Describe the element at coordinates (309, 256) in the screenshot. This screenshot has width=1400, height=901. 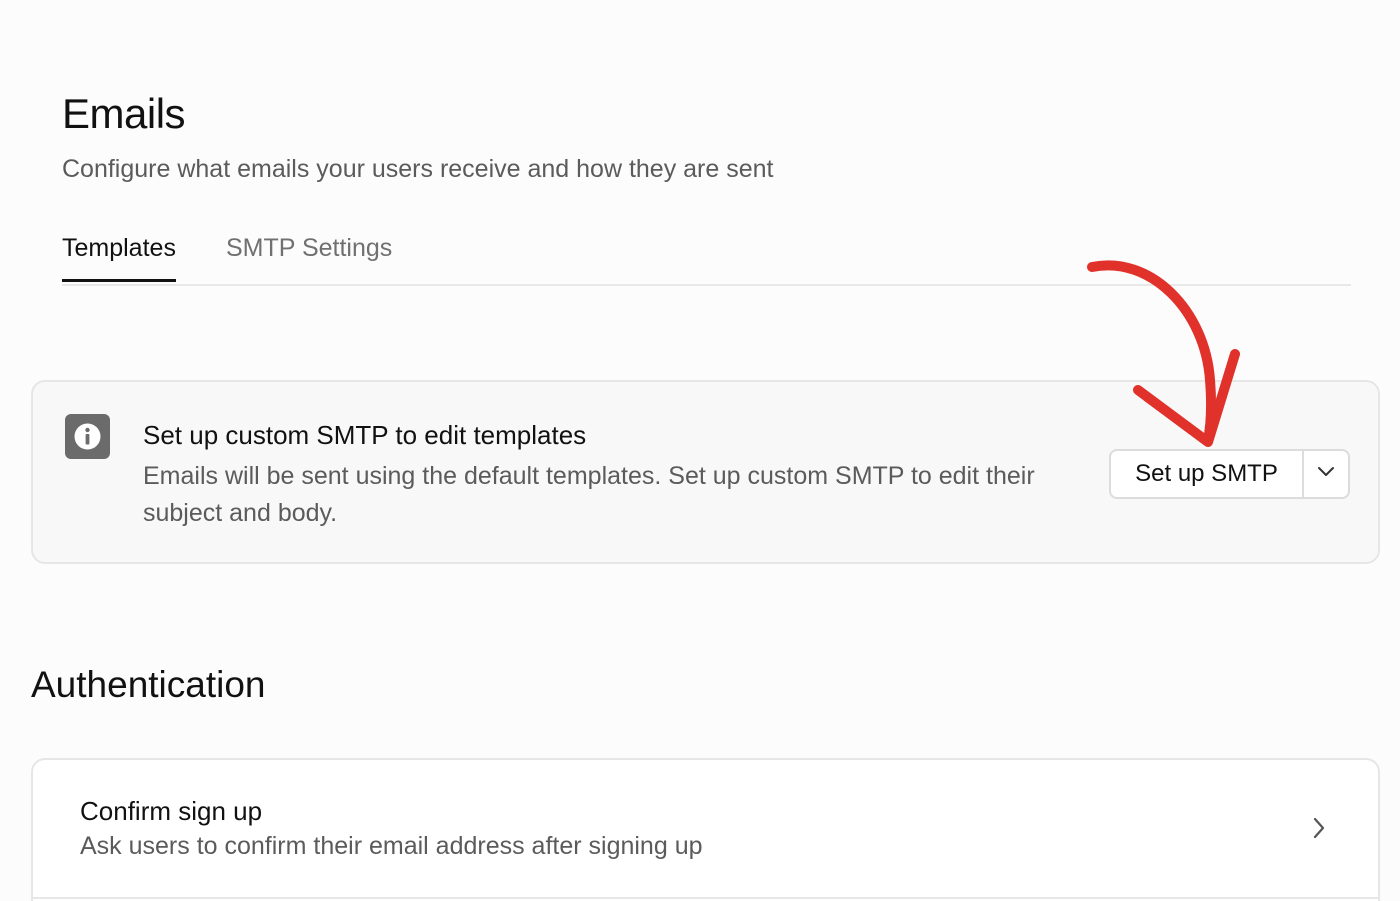
I see `tab-smtp-settings: SMTP Settings` at that location.